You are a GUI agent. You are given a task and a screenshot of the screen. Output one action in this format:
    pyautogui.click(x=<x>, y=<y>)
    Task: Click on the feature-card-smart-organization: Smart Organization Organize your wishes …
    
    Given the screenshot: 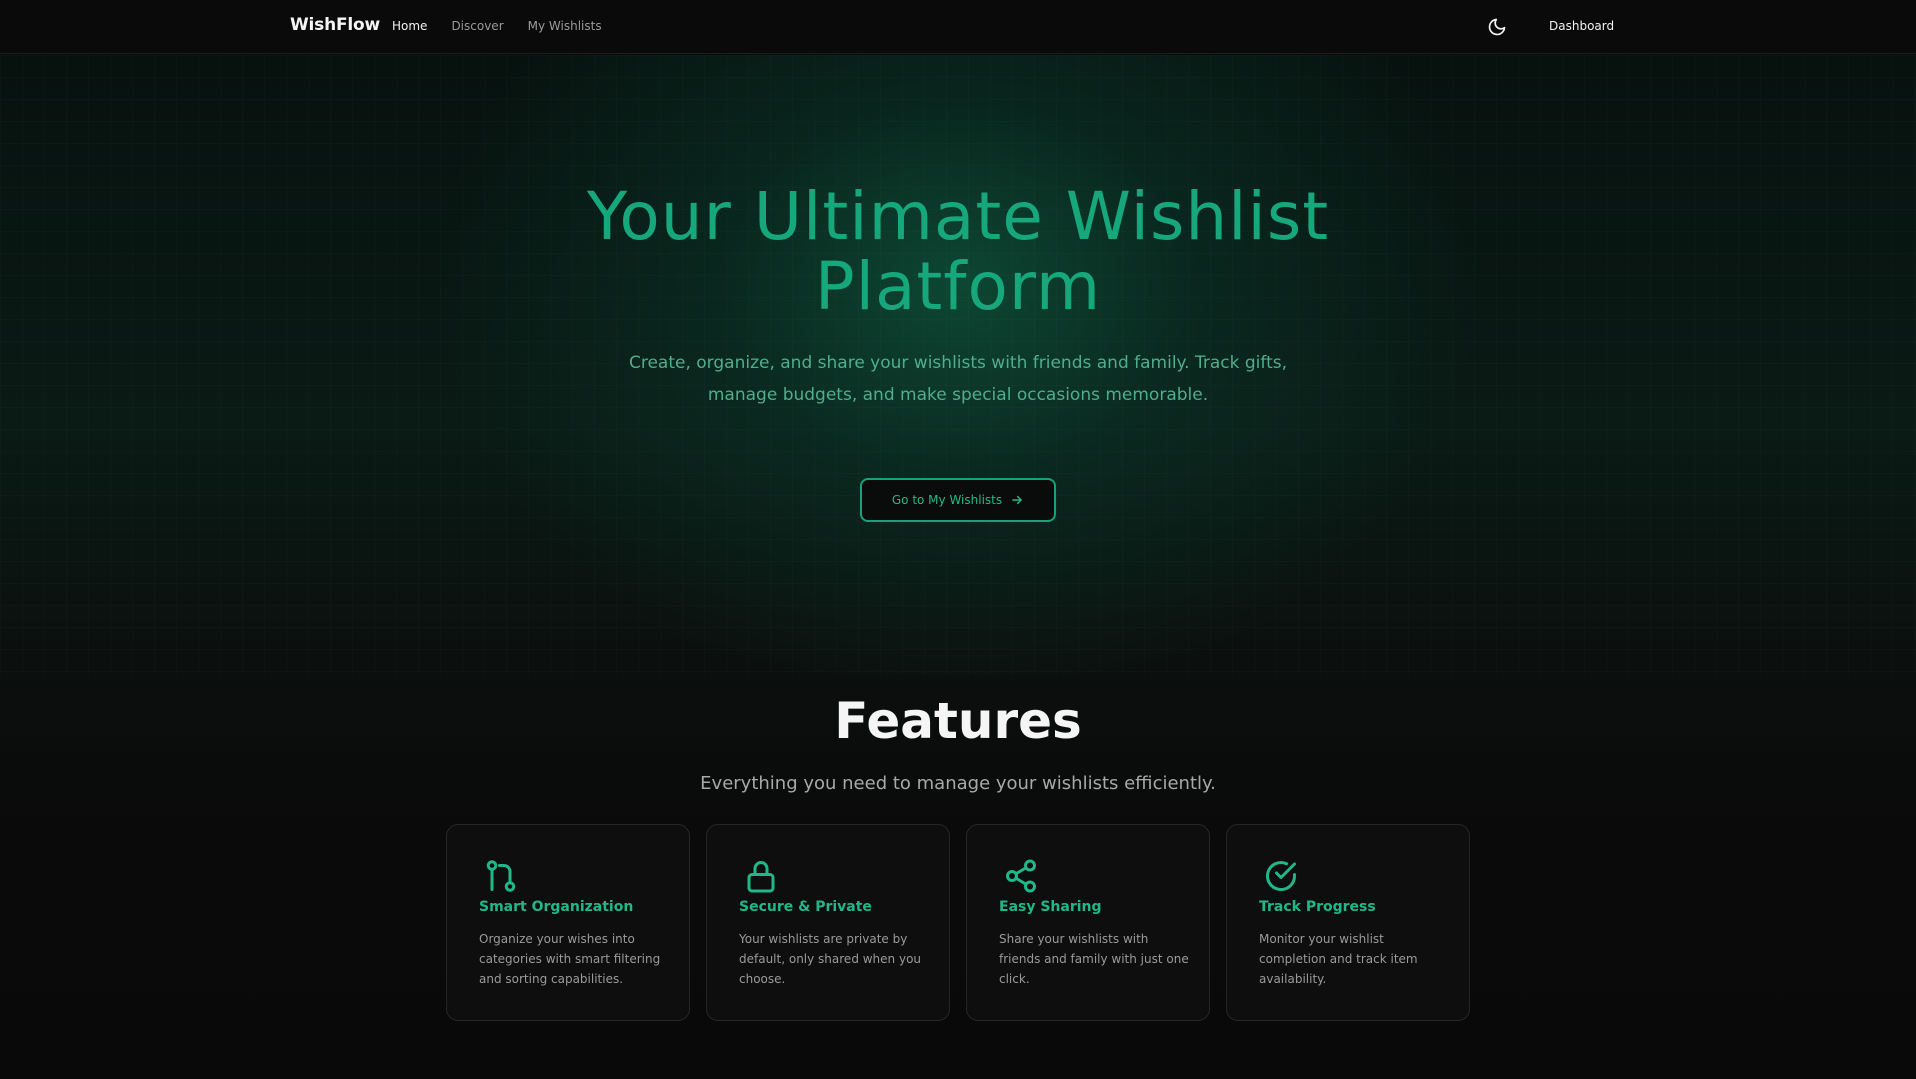 What is the action you would take?
    pyautogui.click(x=568, y=922)
    